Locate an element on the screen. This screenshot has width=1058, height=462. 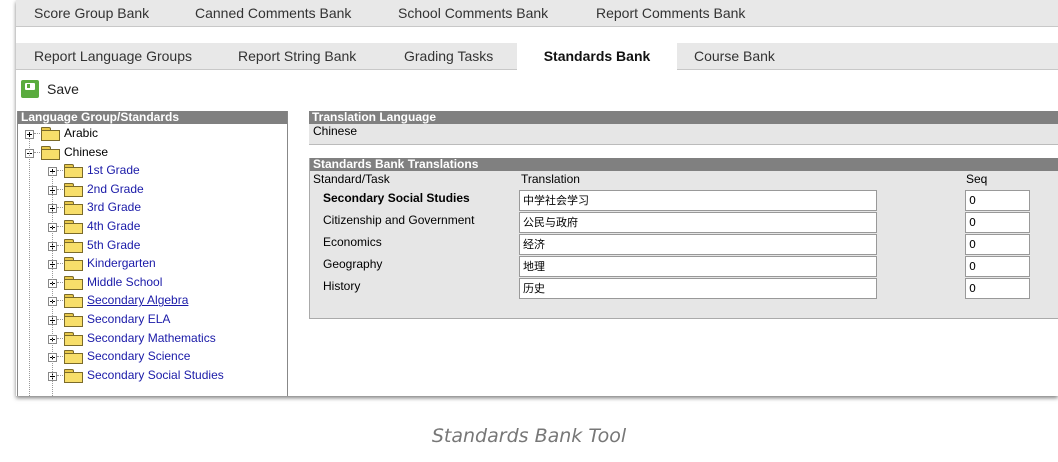
save-button: Save is located at coordinates (50, 89).